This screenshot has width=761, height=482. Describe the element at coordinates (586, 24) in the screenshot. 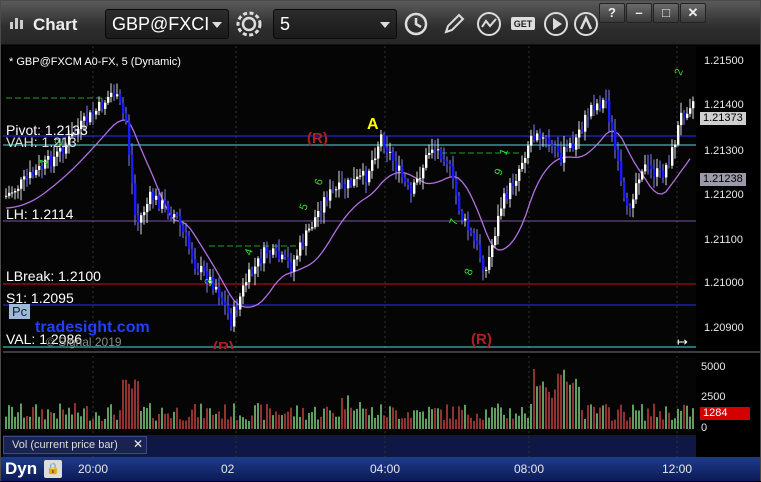

I see `alert-icon` at that location.